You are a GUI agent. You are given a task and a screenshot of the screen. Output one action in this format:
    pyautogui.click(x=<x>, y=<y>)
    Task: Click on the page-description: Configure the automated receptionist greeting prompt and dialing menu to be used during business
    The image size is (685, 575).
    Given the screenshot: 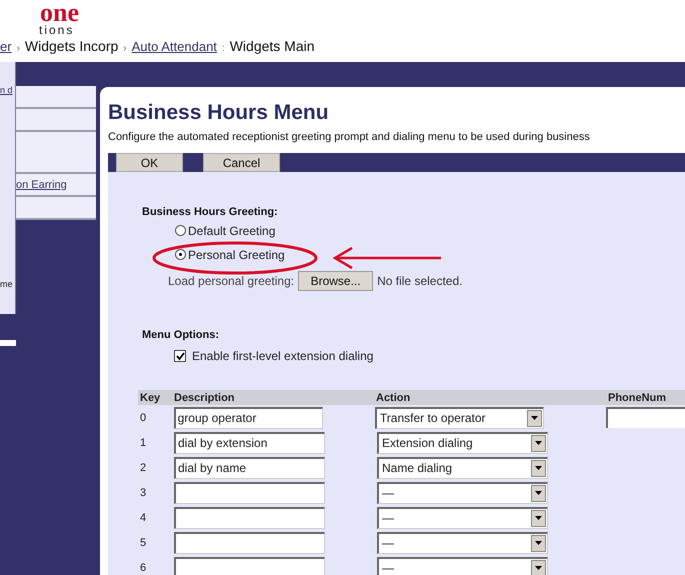 What is the action you would take?
    pyautogui.click(x=349, y=137)
    